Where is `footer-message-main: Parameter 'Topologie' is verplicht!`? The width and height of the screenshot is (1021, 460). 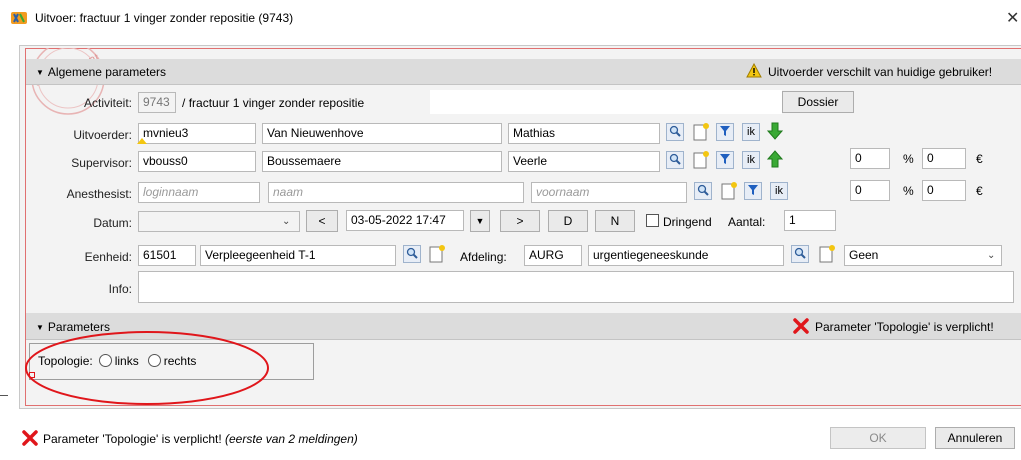
footer-message-main: Parameter 'Topologie' is verplicht! is located at coordinates (132, 439).